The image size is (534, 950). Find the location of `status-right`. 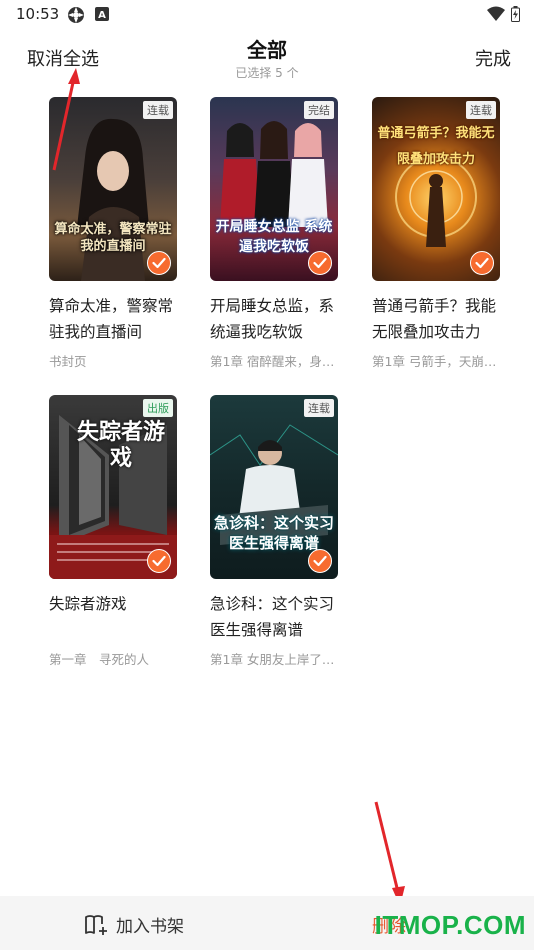

status-right is located at coordinates (503, 14).